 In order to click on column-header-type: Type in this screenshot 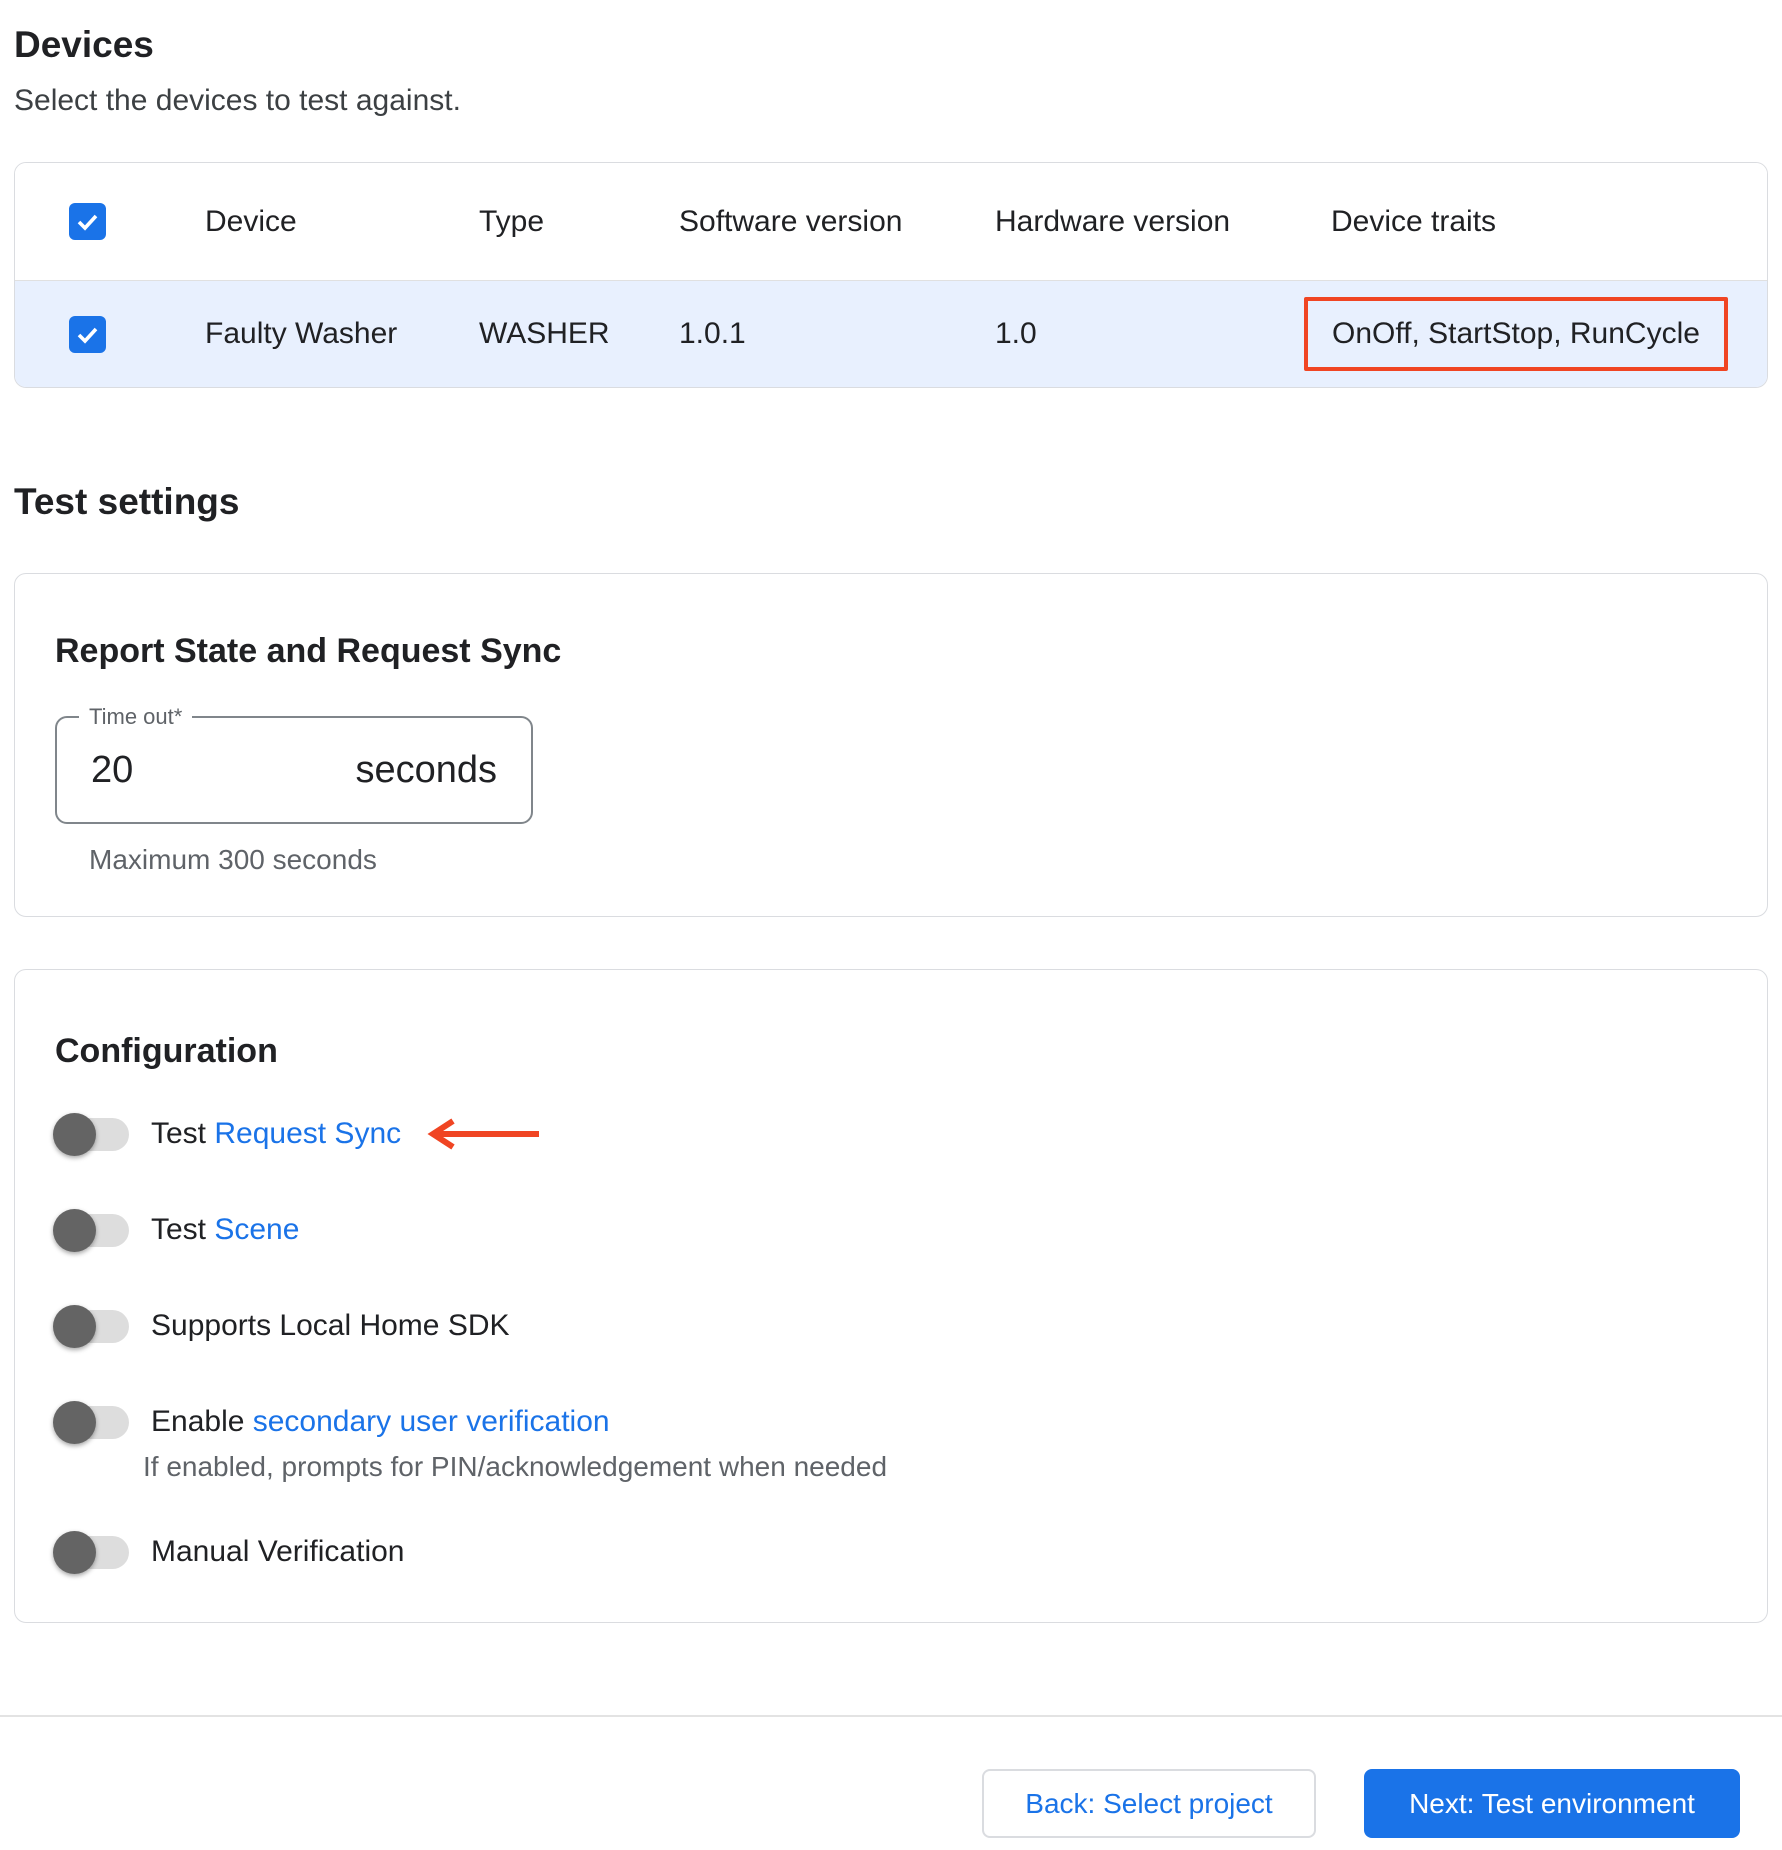, I will do `click(512, 221)`.